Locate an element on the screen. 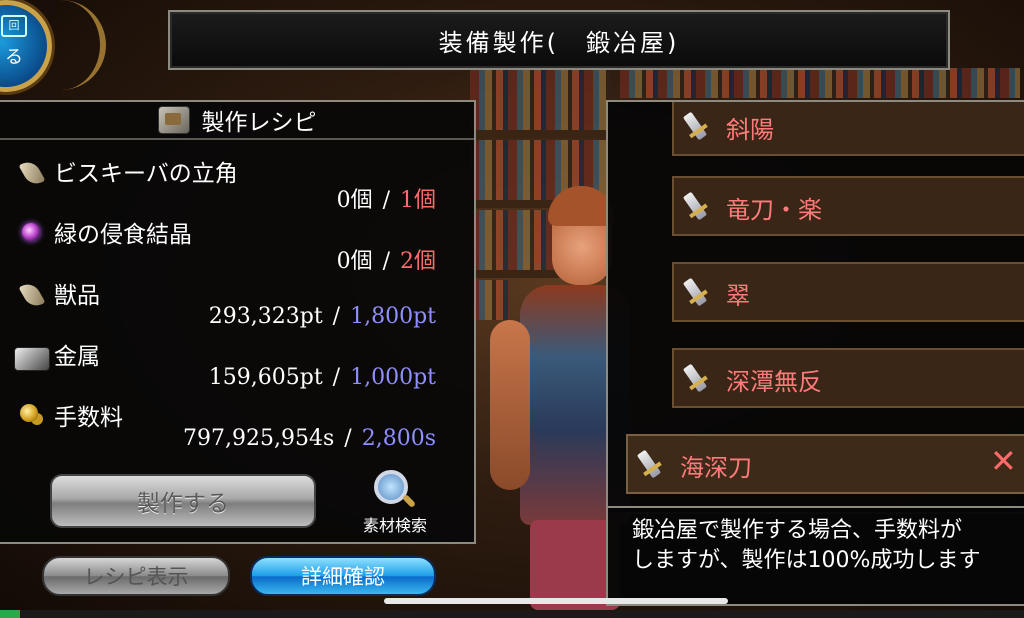  craft-button-label: 製作する is located at coordinates (183, 504).